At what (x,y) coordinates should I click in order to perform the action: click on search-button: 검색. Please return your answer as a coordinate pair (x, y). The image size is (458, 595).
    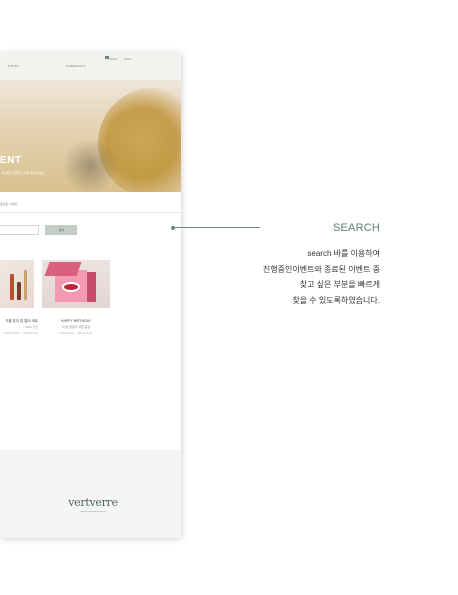
    Looking at the image, I should click on (61, 230).